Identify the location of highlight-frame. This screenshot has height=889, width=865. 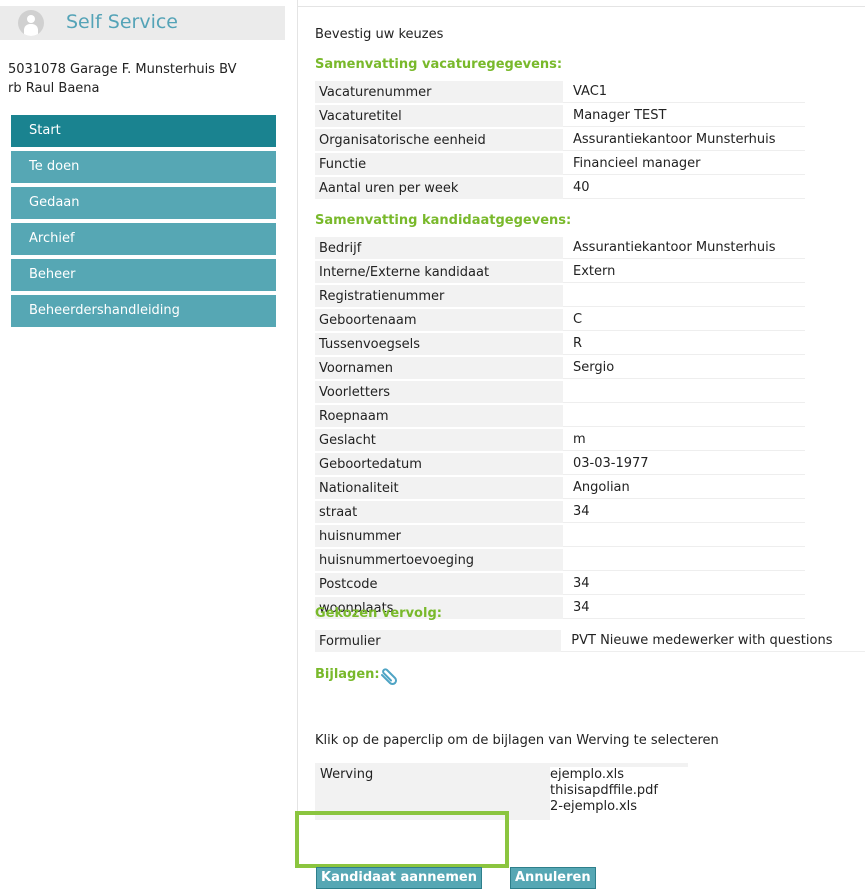
(402, 839).